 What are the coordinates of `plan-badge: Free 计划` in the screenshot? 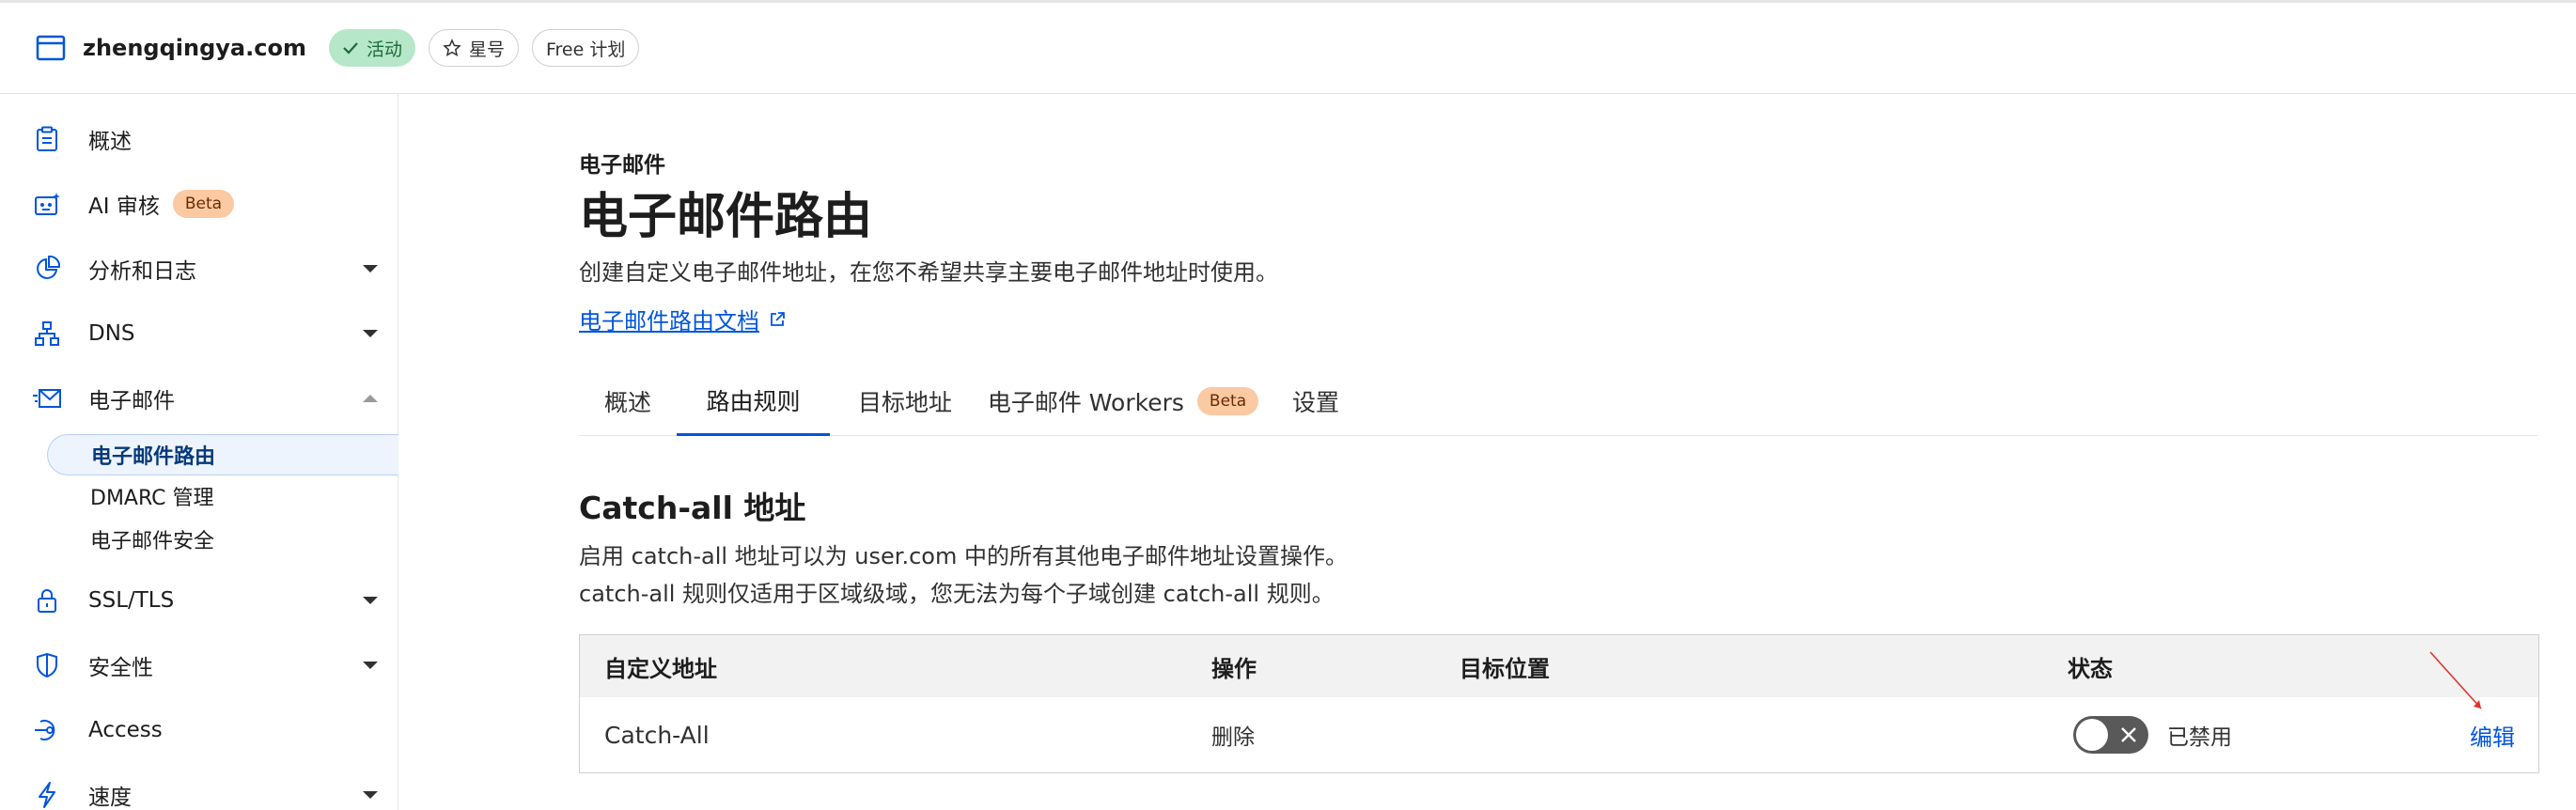 It's located at (585, 48).